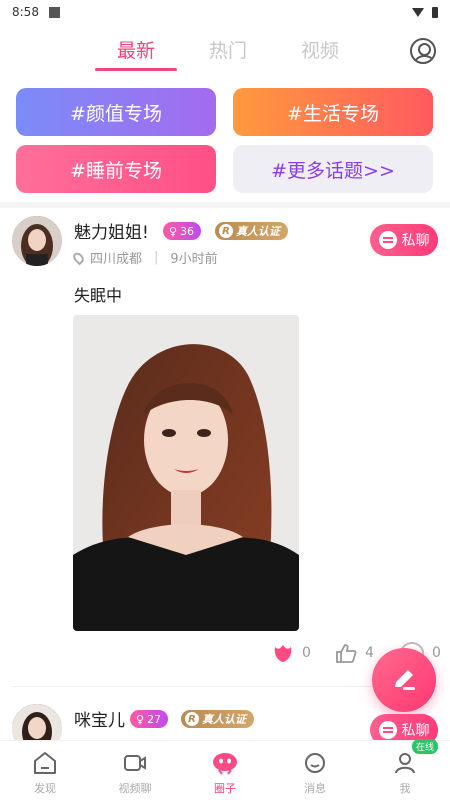  Describe the element at coordinates (405, 788) in the screenshot. I see `nav-label: 我` at that location.